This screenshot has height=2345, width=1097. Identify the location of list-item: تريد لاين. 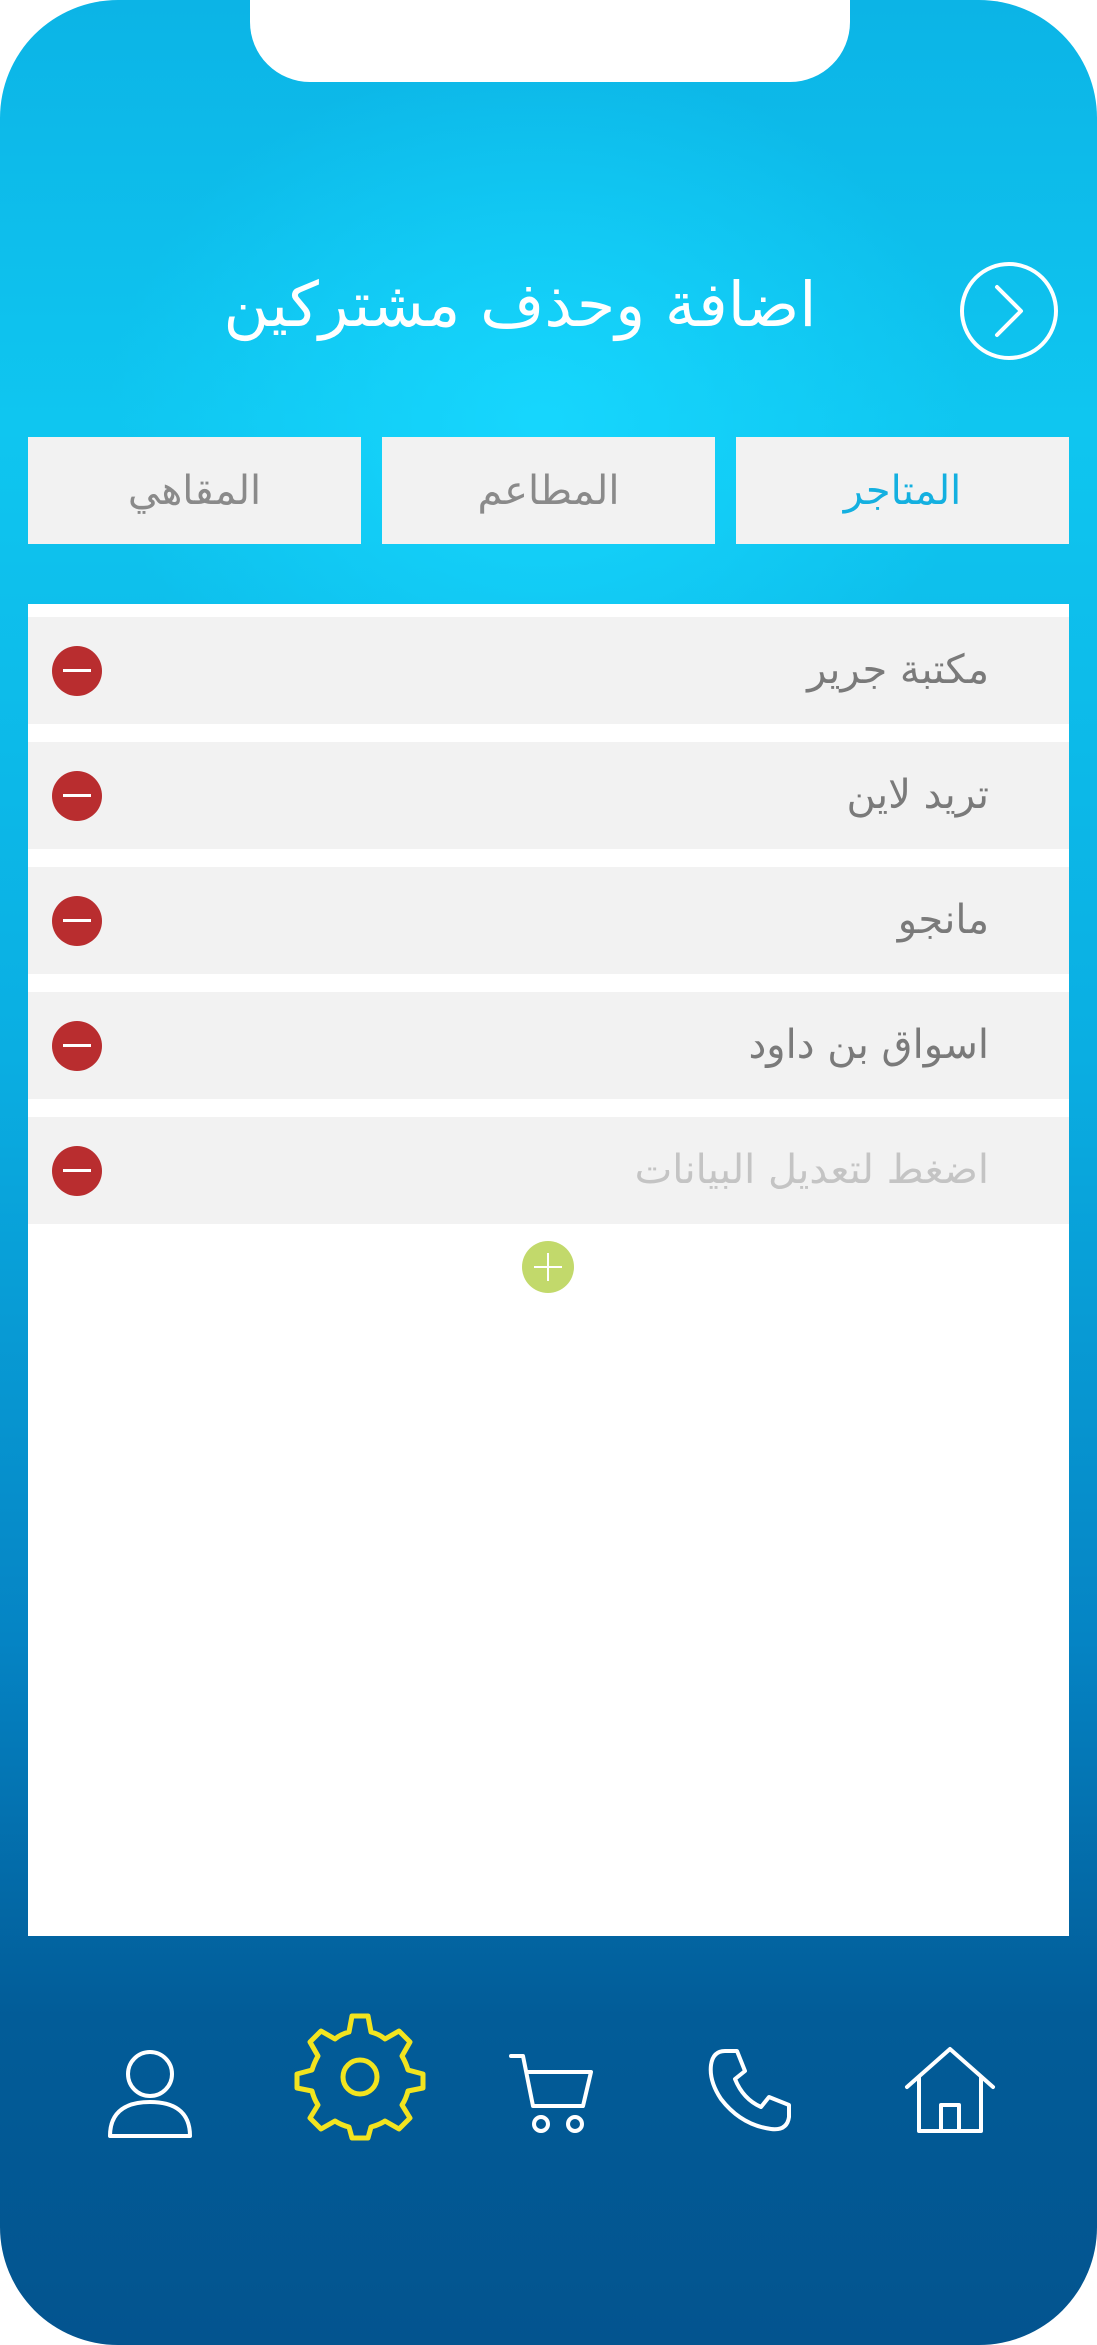
(548, 795).